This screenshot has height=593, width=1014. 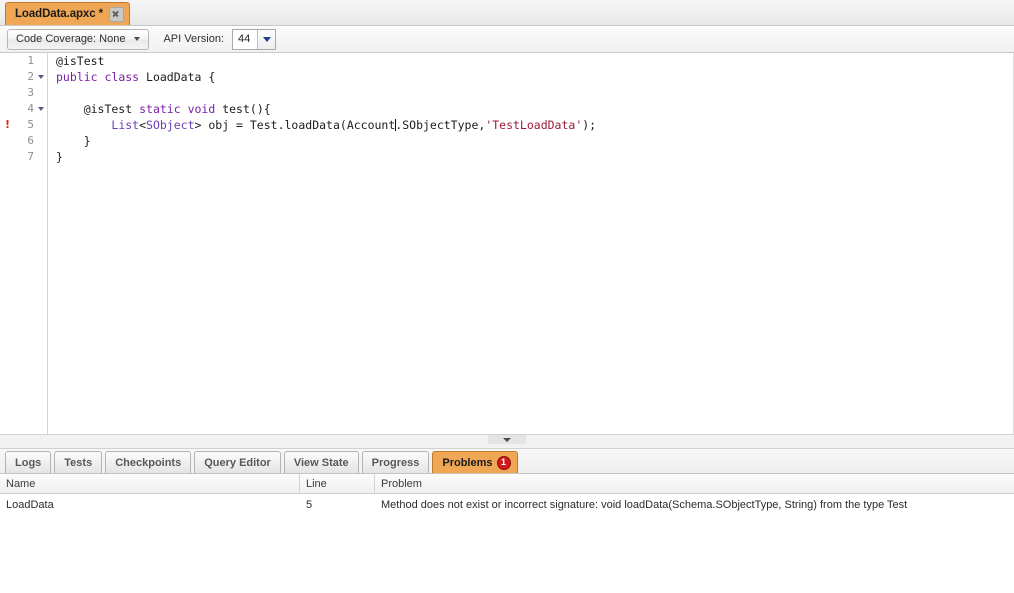 What do you see at coordinates (507, 539) in the screenshot?
I see `problems-table-empty-space` at bounding box center [507, 539].